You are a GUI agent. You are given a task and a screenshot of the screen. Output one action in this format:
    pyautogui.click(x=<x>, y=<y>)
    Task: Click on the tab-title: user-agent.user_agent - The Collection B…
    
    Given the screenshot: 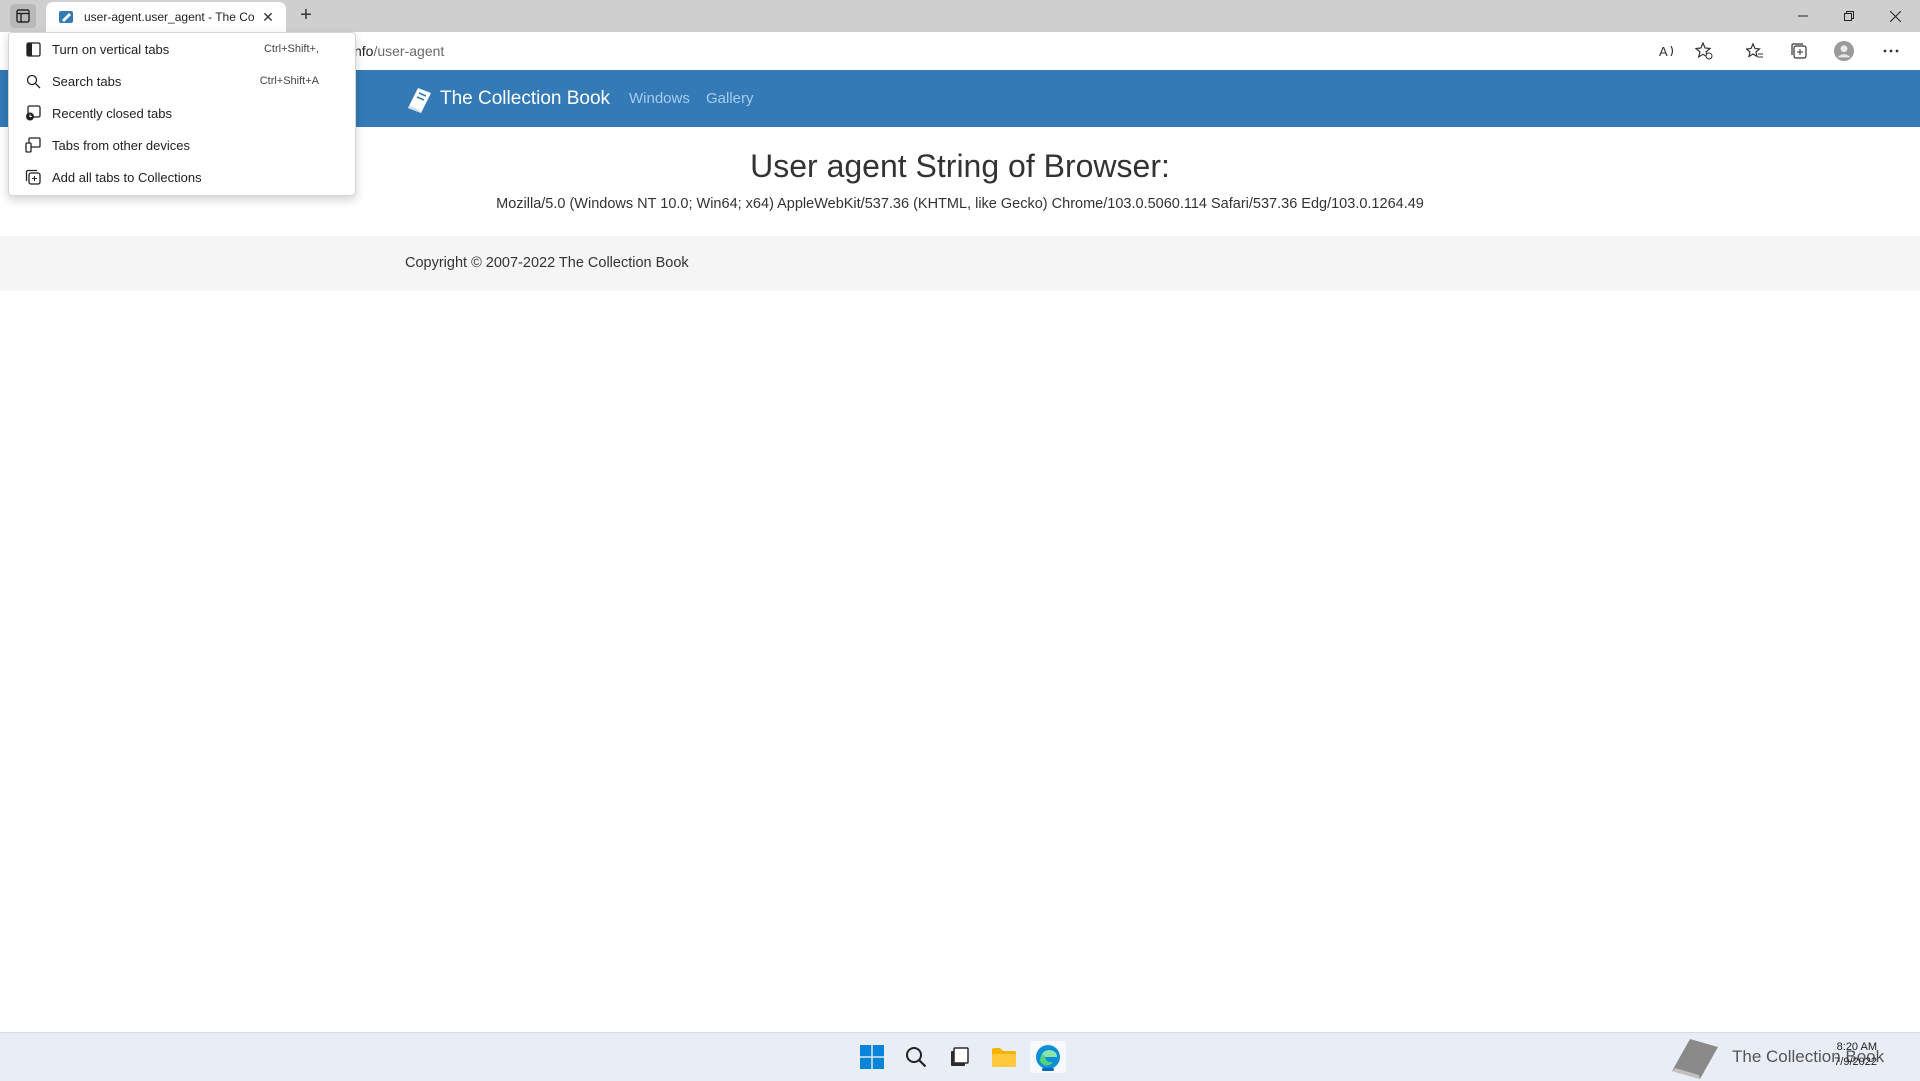 What is the action you would take?
    pyautogui.click(x=169, y=17)
    